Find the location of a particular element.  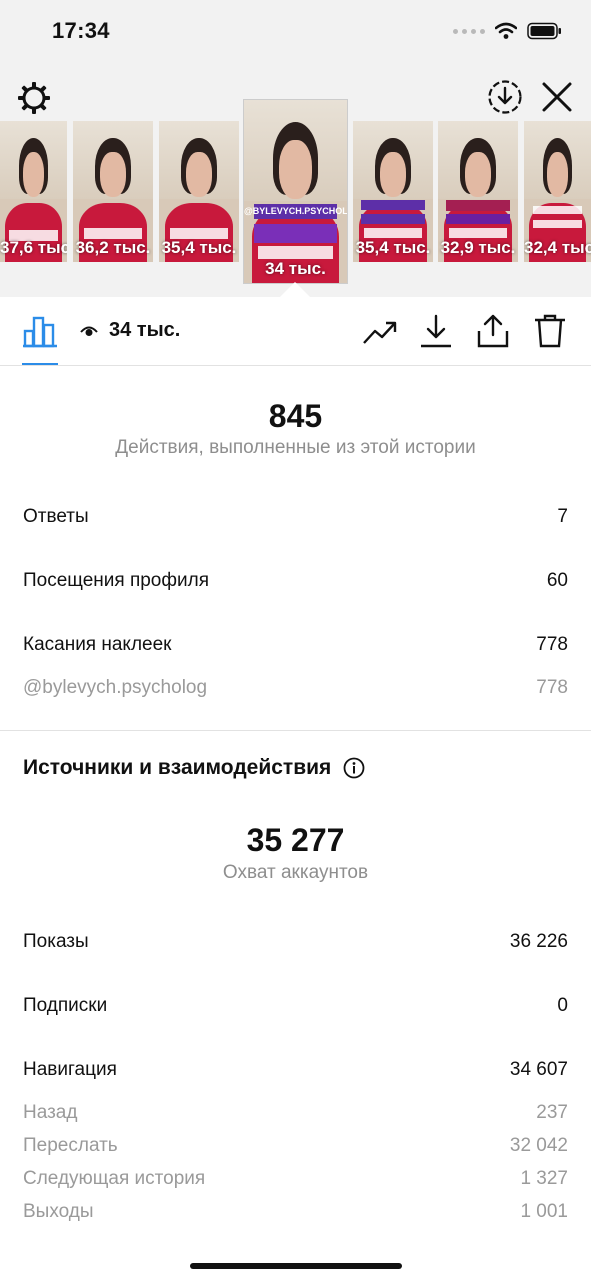

trash-icon is located at coordinates (550, 331).